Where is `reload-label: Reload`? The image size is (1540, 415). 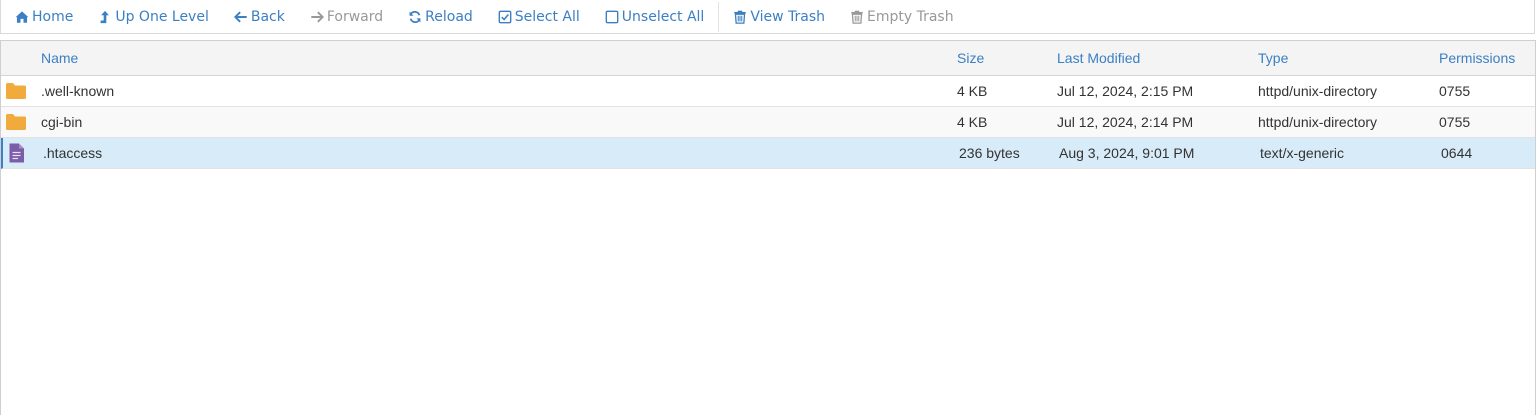 reload-label: Reload is located at coordinates (449, 16).